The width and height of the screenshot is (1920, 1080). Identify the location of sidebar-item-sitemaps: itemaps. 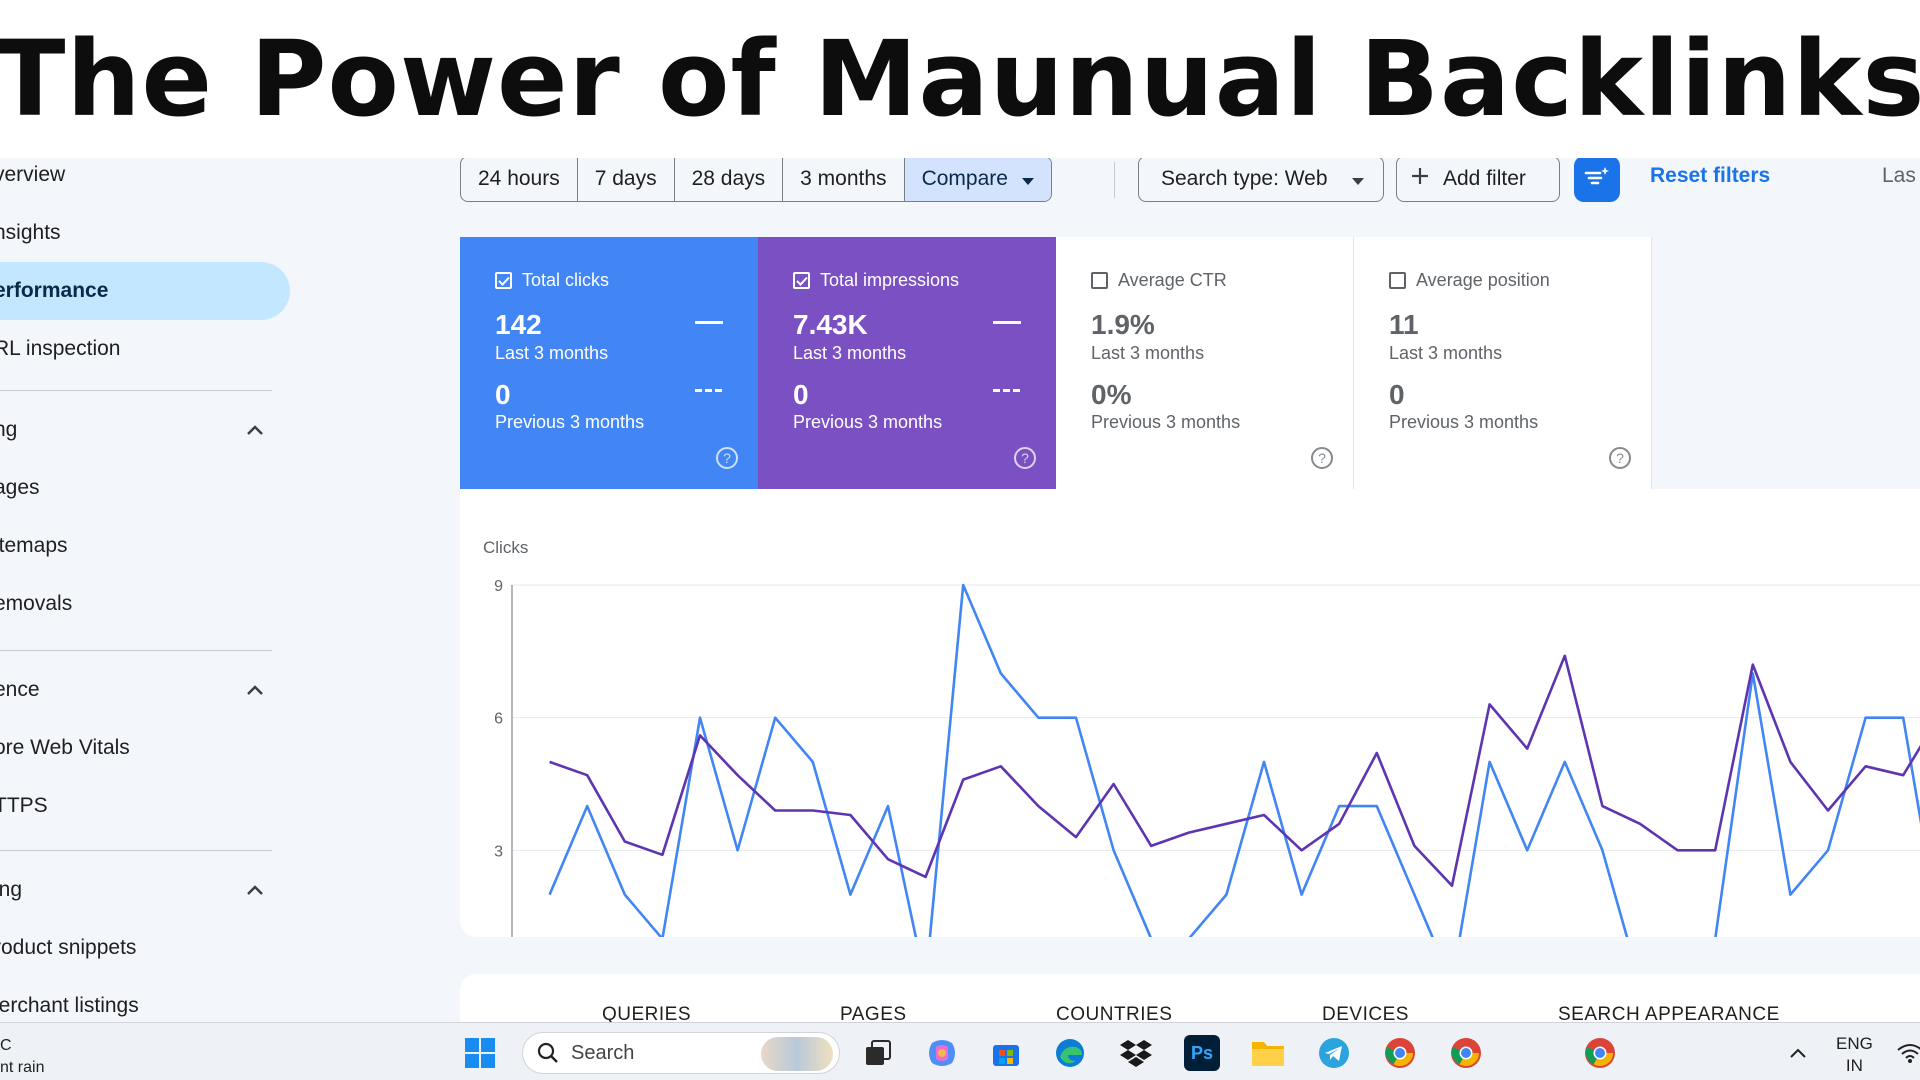
(34, 546).